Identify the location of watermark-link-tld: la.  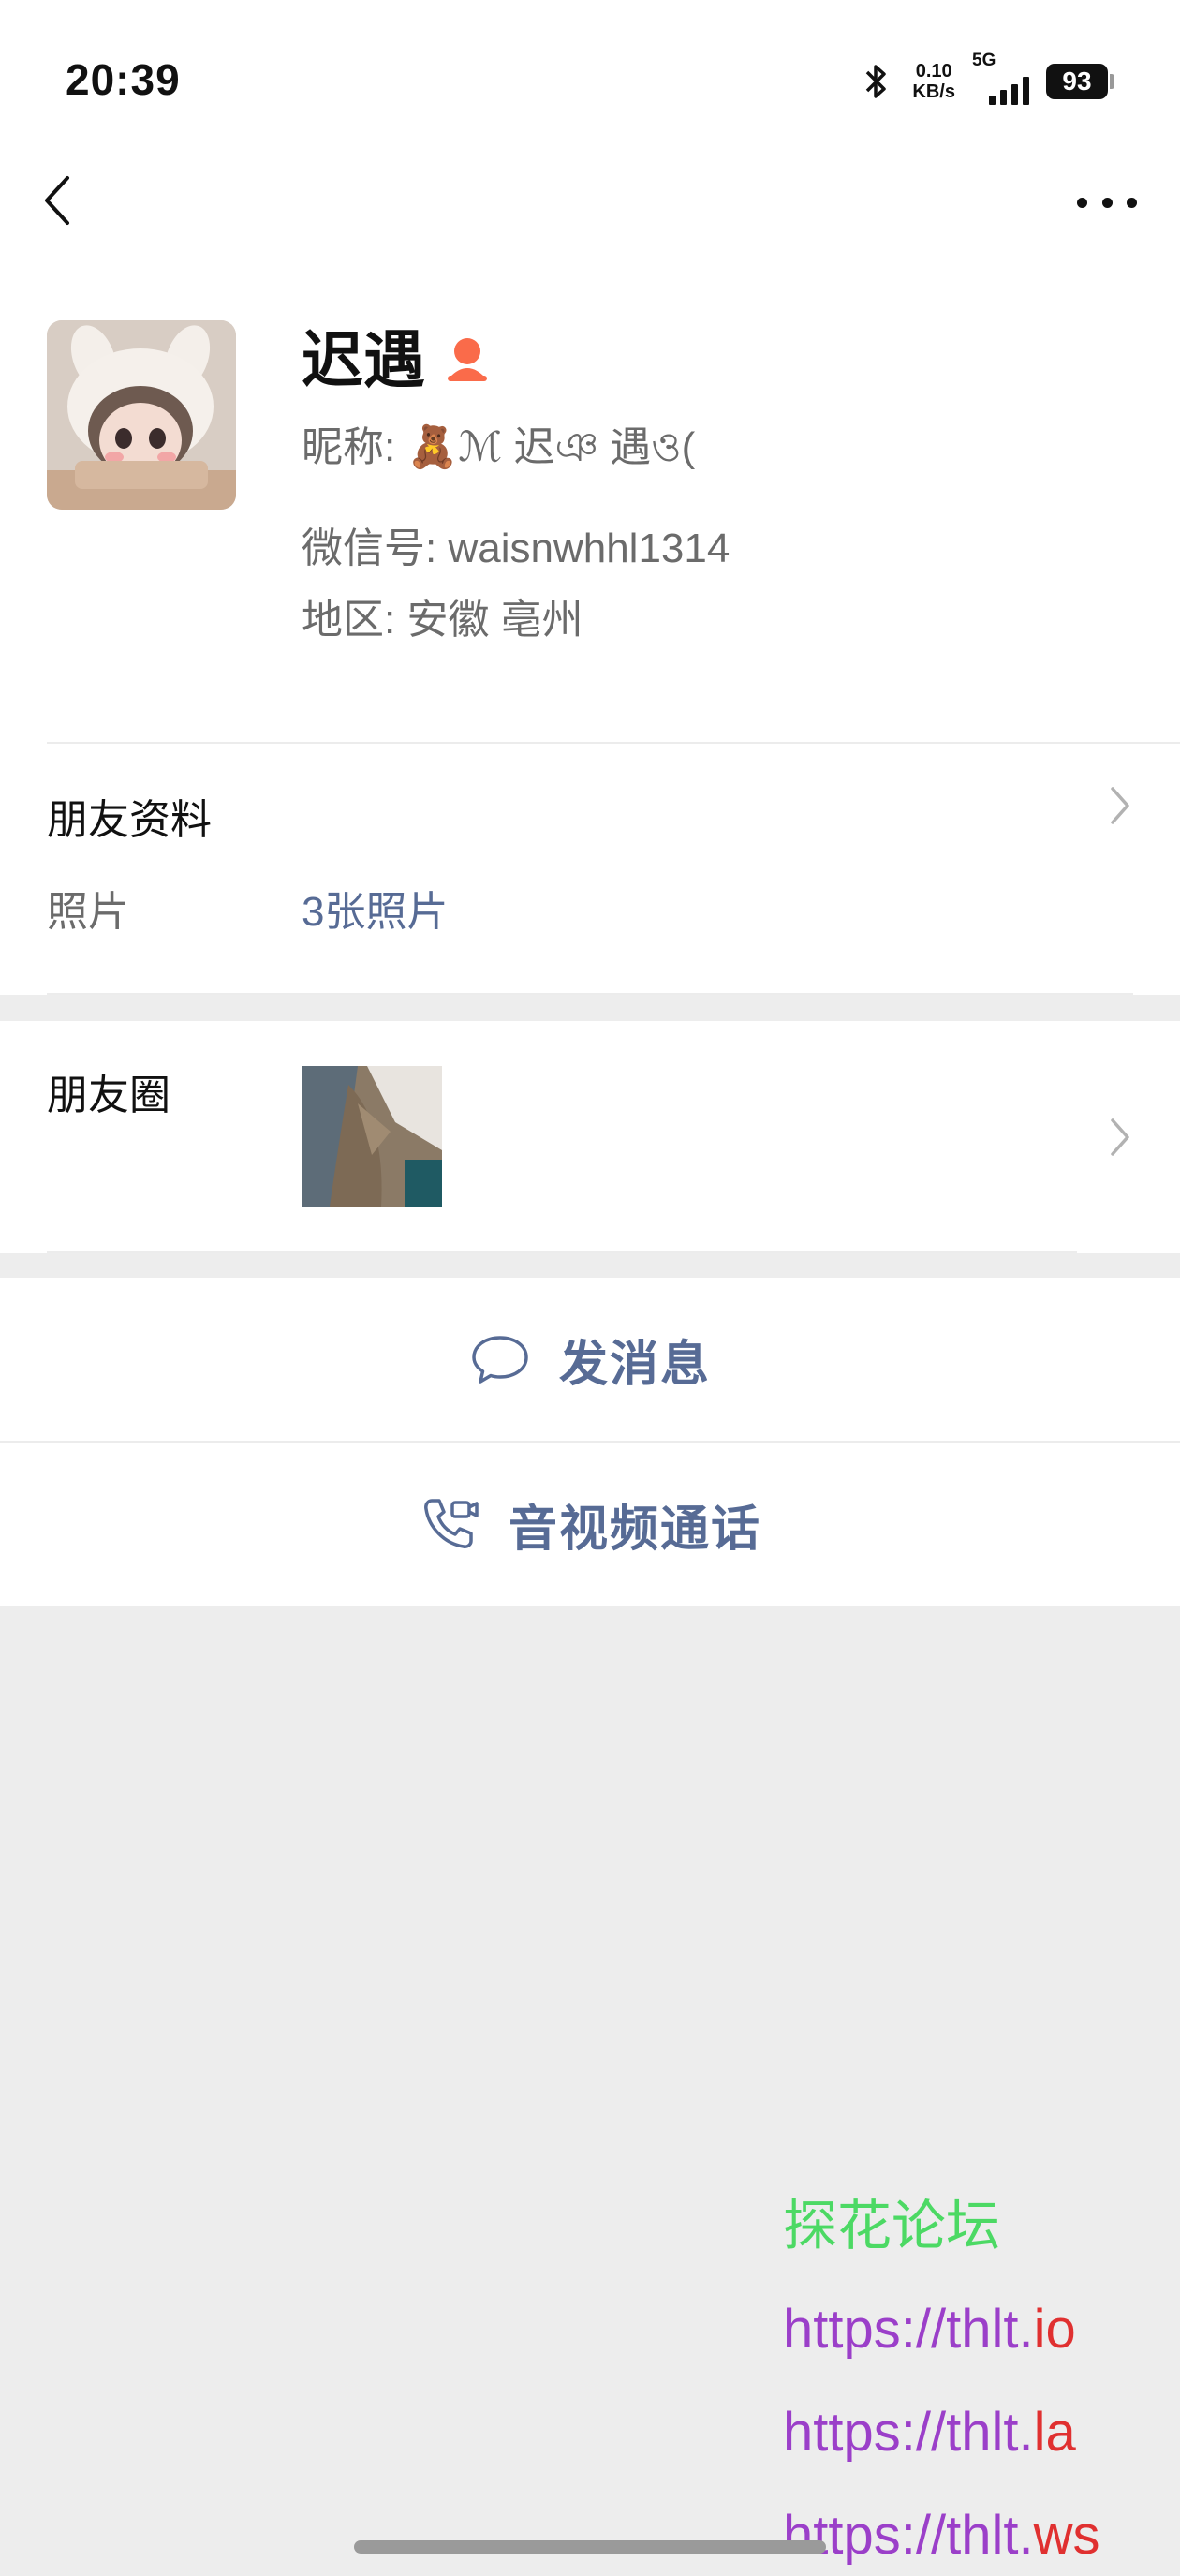
(1055, 2432).